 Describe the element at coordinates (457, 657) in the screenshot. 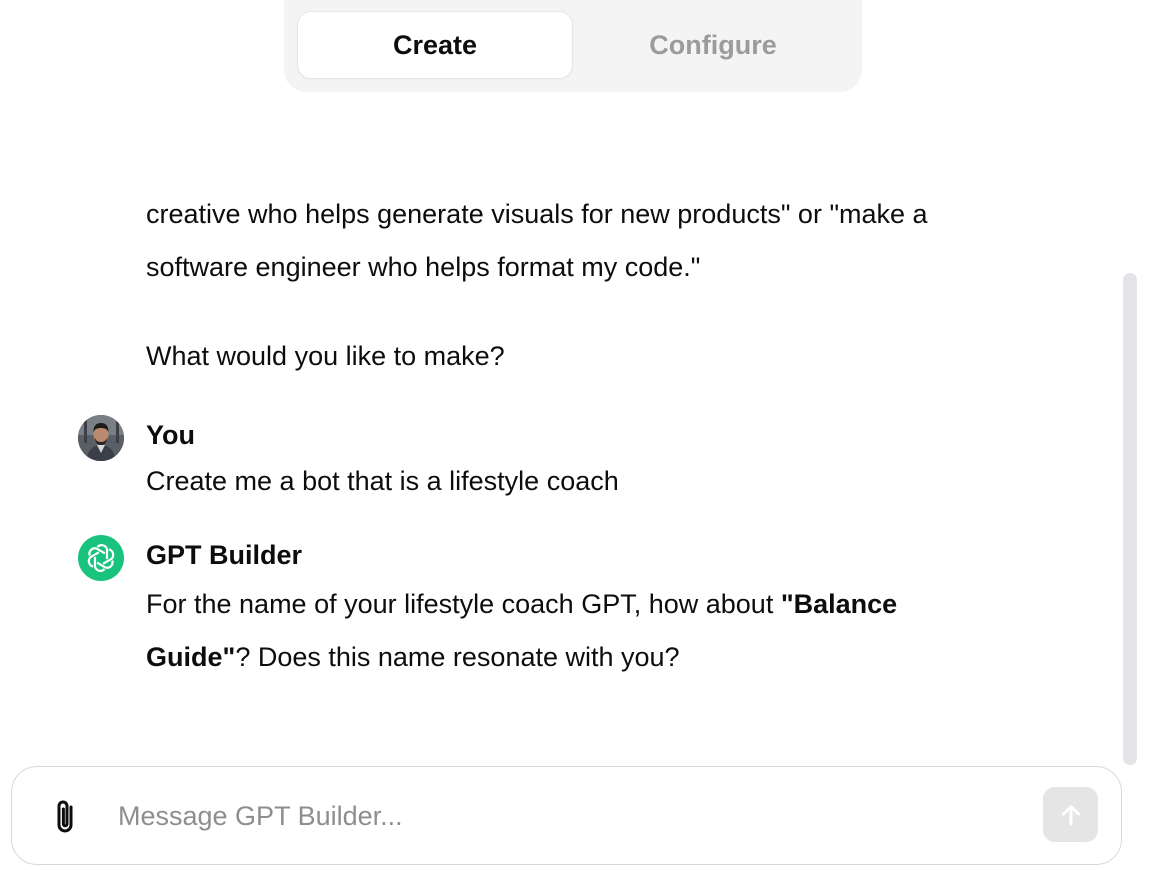

I see `gpt-builder-message-question: ? Does this name resonate with you?` at that location.